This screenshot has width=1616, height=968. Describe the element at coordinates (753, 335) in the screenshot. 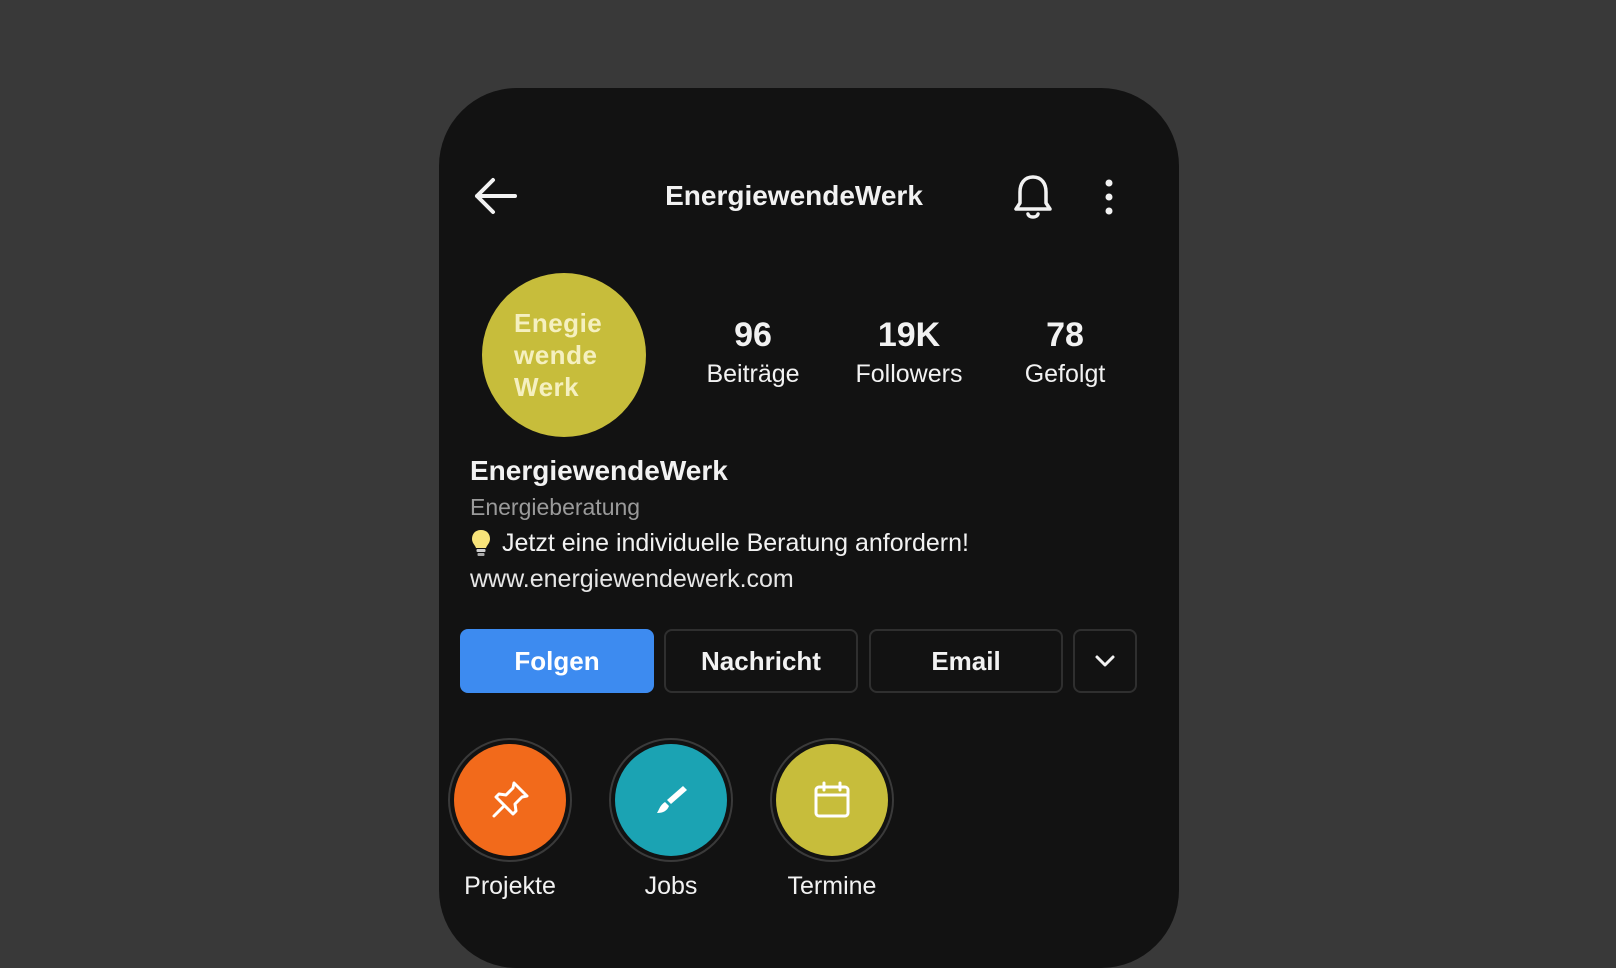

I see `stat-posts-value: 96` at that location.